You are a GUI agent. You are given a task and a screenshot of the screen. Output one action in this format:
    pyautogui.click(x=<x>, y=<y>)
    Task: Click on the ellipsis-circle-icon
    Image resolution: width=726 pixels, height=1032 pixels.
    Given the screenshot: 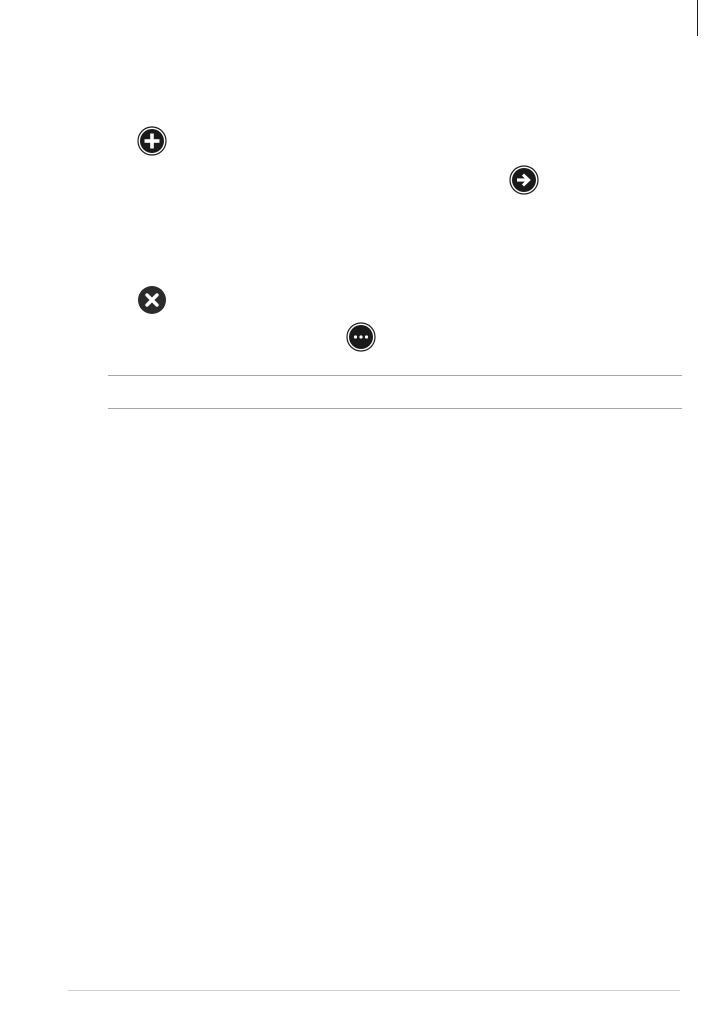 What is the action you would take?
    pyautogui.click(x=361, y=337)
    